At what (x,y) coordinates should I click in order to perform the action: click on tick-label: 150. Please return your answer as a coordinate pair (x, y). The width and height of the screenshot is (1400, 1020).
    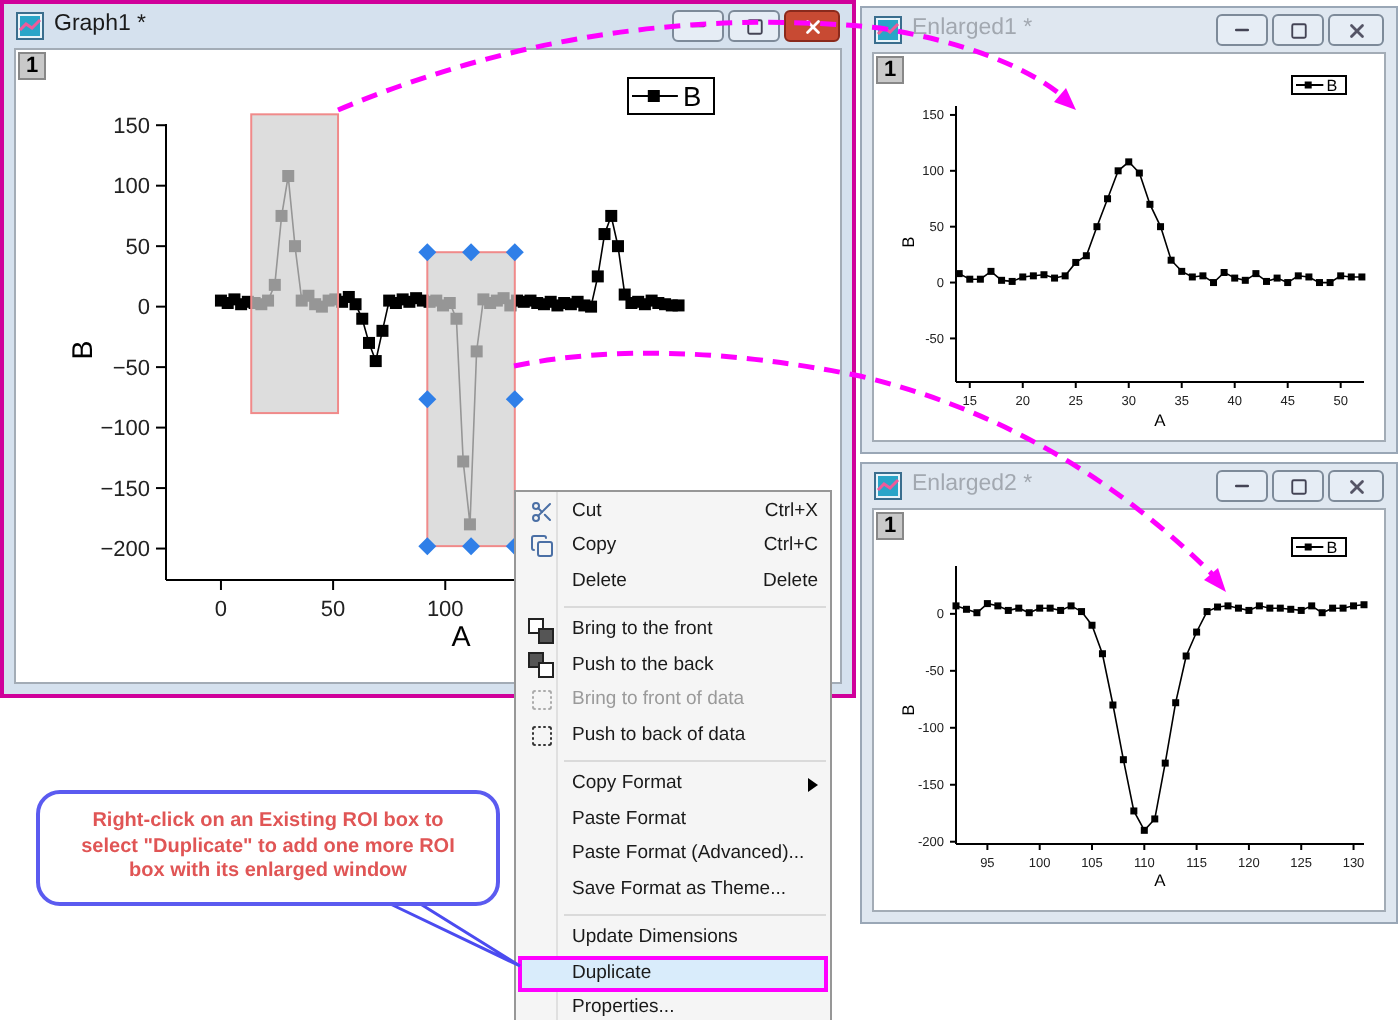
    Looking at the image, I should click on (131, 126).